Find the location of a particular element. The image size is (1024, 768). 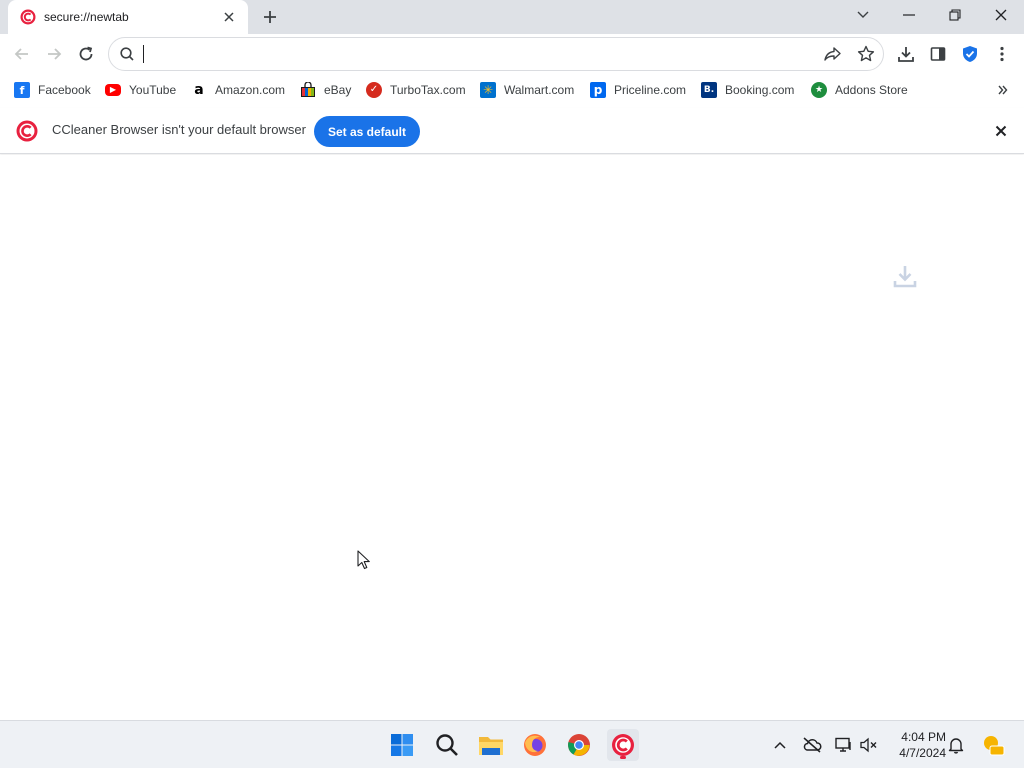

weather-widget-icon is located at coordinates (993, 745).